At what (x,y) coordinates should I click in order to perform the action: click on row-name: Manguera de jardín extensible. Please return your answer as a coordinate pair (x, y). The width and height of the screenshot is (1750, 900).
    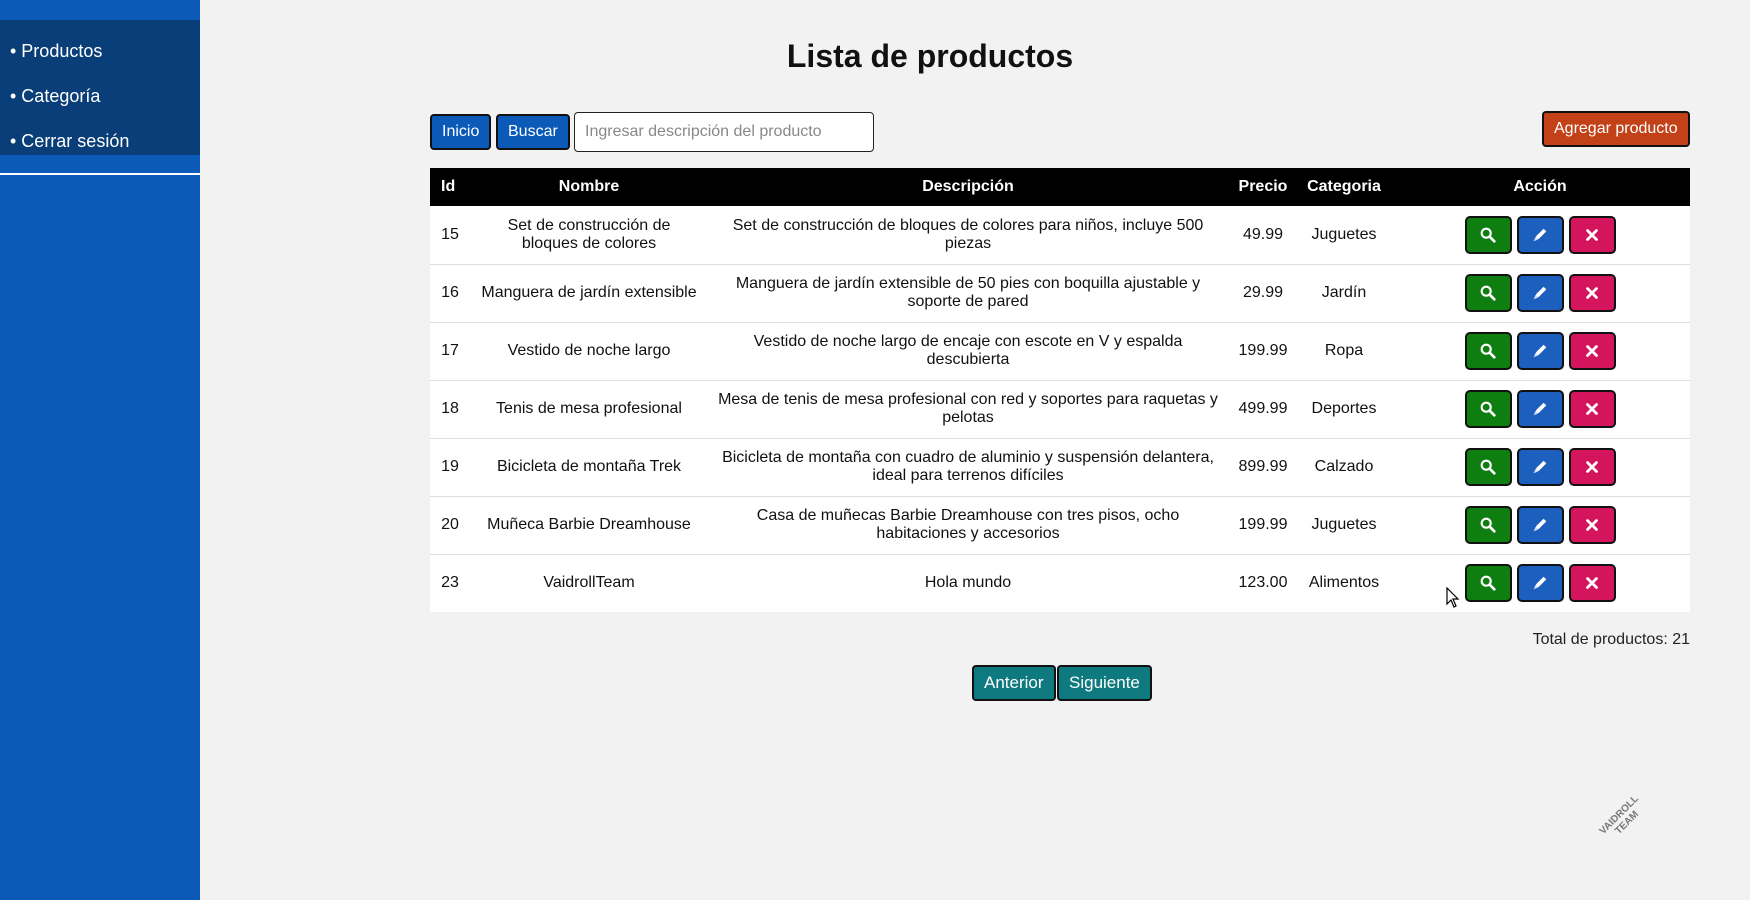
    Looking at the image, I should click on (589, 293).